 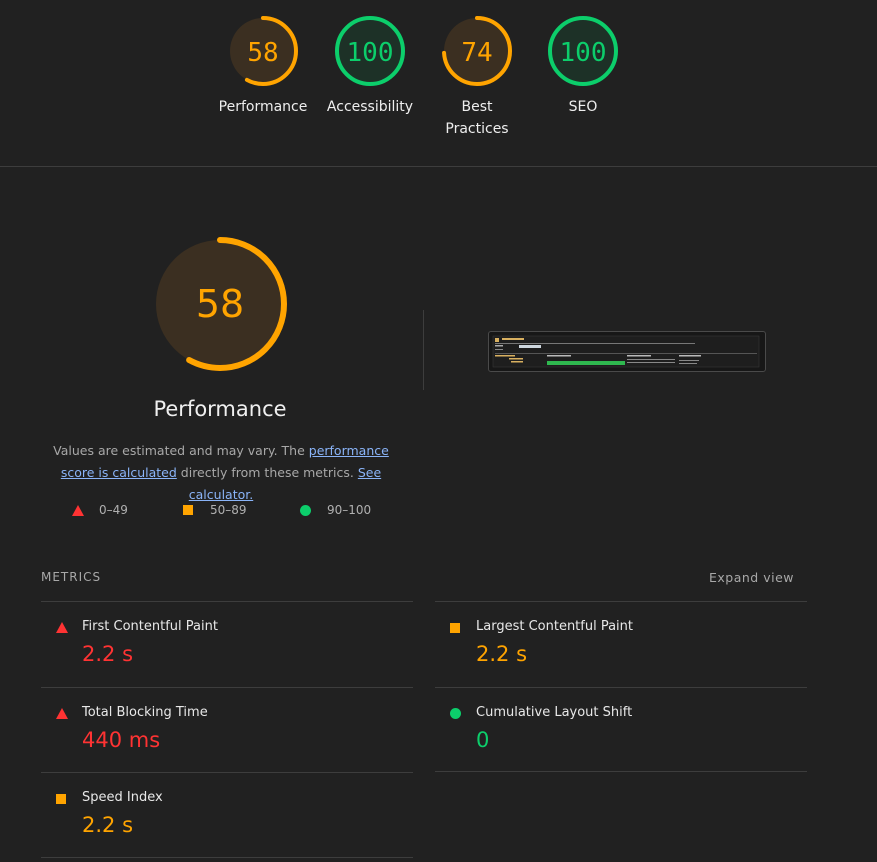 I want to click on legend-pass: 90–100, so click(x=335, y=510).